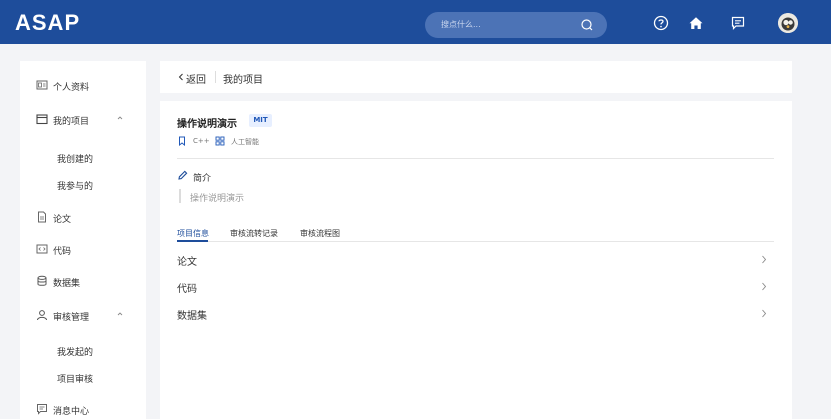  I want to click on sidebar-item-profile: 个人资料, so click(83, 86).